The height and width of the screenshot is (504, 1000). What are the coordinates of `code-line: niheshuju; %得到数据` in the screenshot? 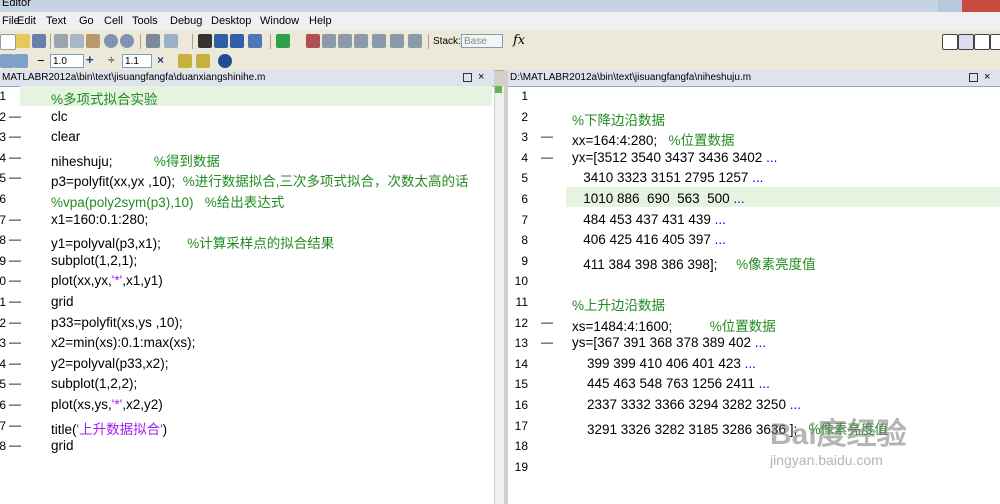 It's located at (135, 160).